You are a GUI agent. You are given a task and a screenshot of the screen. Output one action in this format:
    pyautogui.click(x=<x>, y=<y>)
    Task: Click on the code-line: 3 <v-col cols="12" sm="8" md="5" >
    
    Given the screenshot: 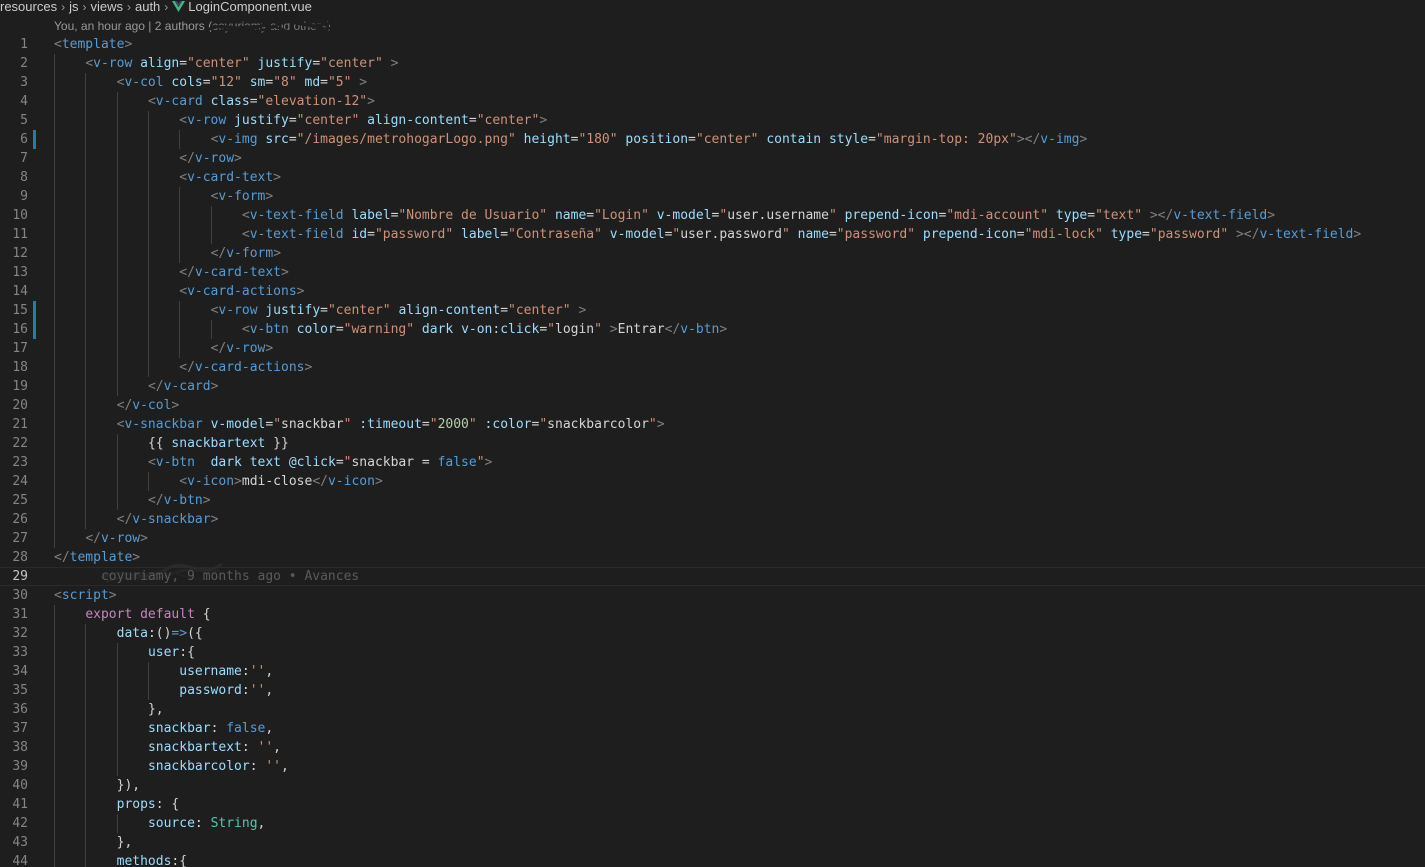 What is the action you would take?
    pyautogui.click(x=712, y=82)
    